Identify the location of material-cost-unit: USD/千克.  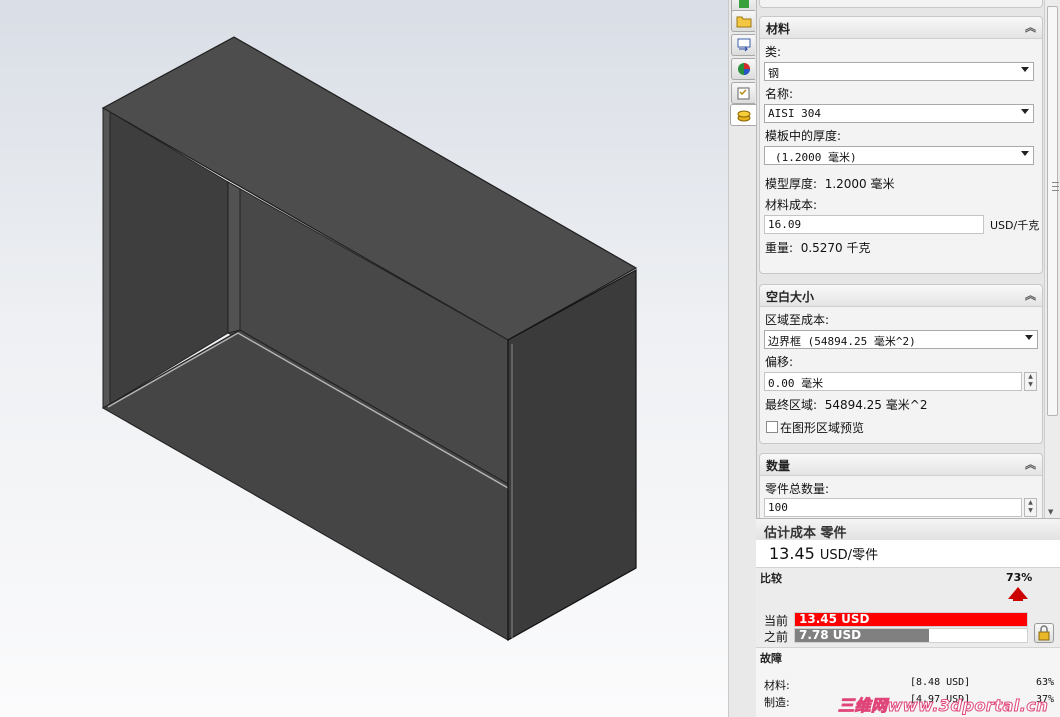
(1015, 225).